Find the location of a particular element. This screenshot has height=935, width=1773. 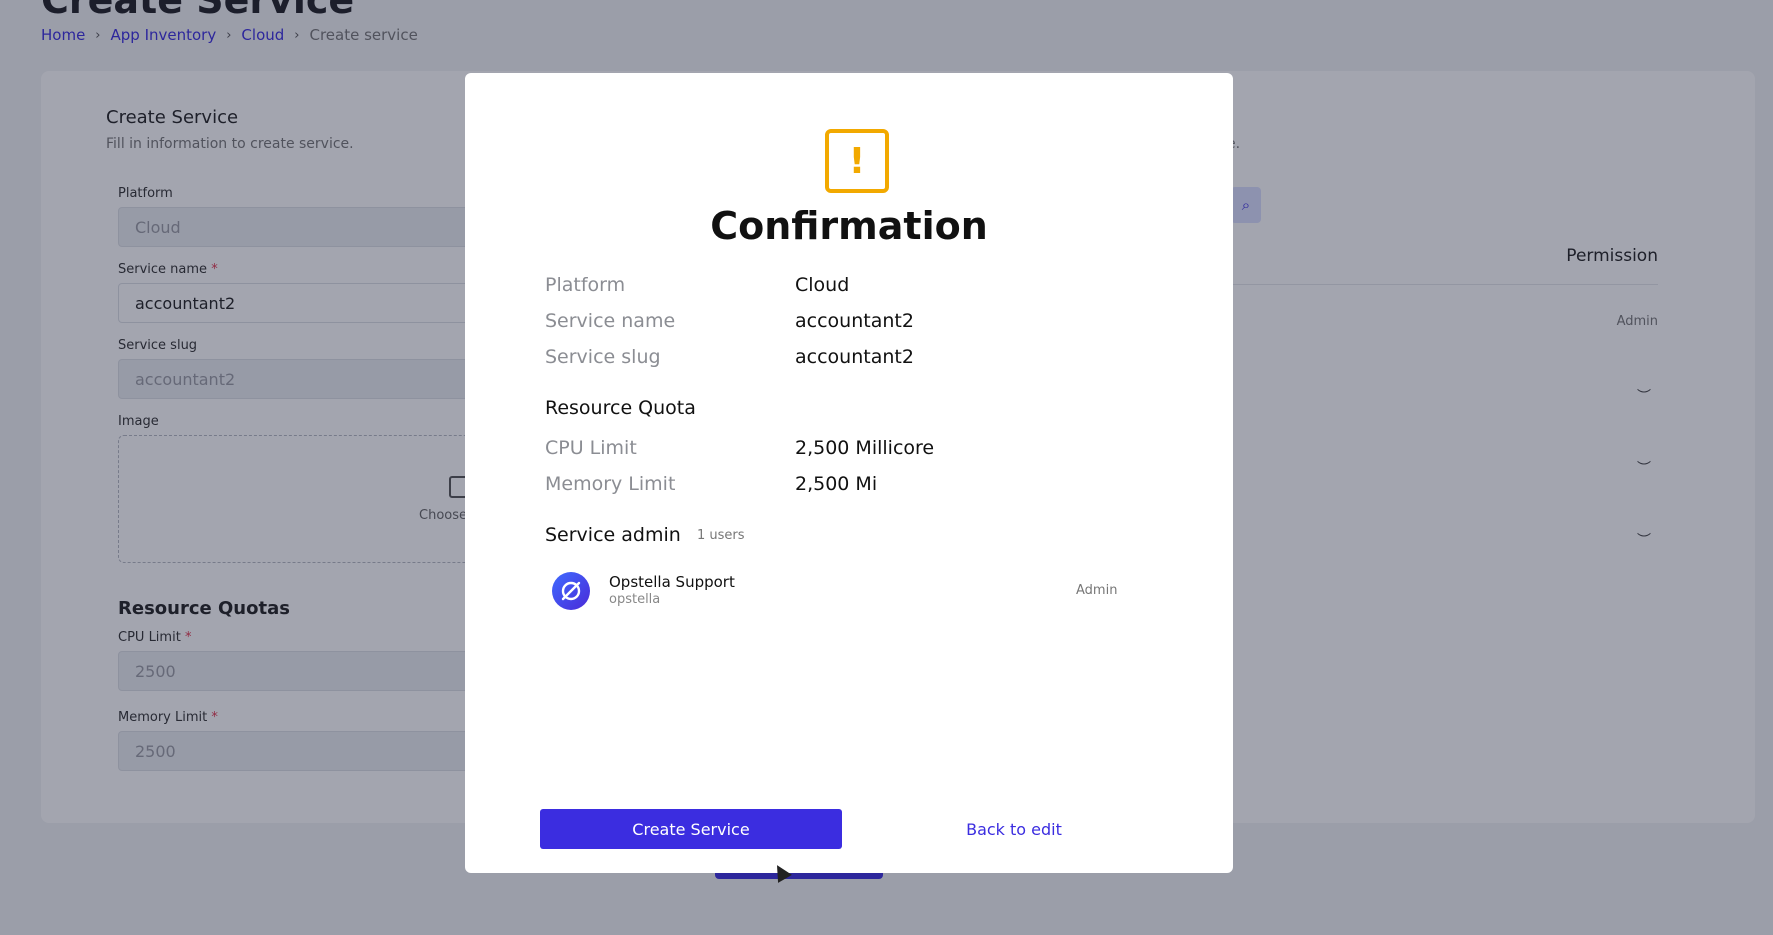

avatar is located at coordinates (571, 591).